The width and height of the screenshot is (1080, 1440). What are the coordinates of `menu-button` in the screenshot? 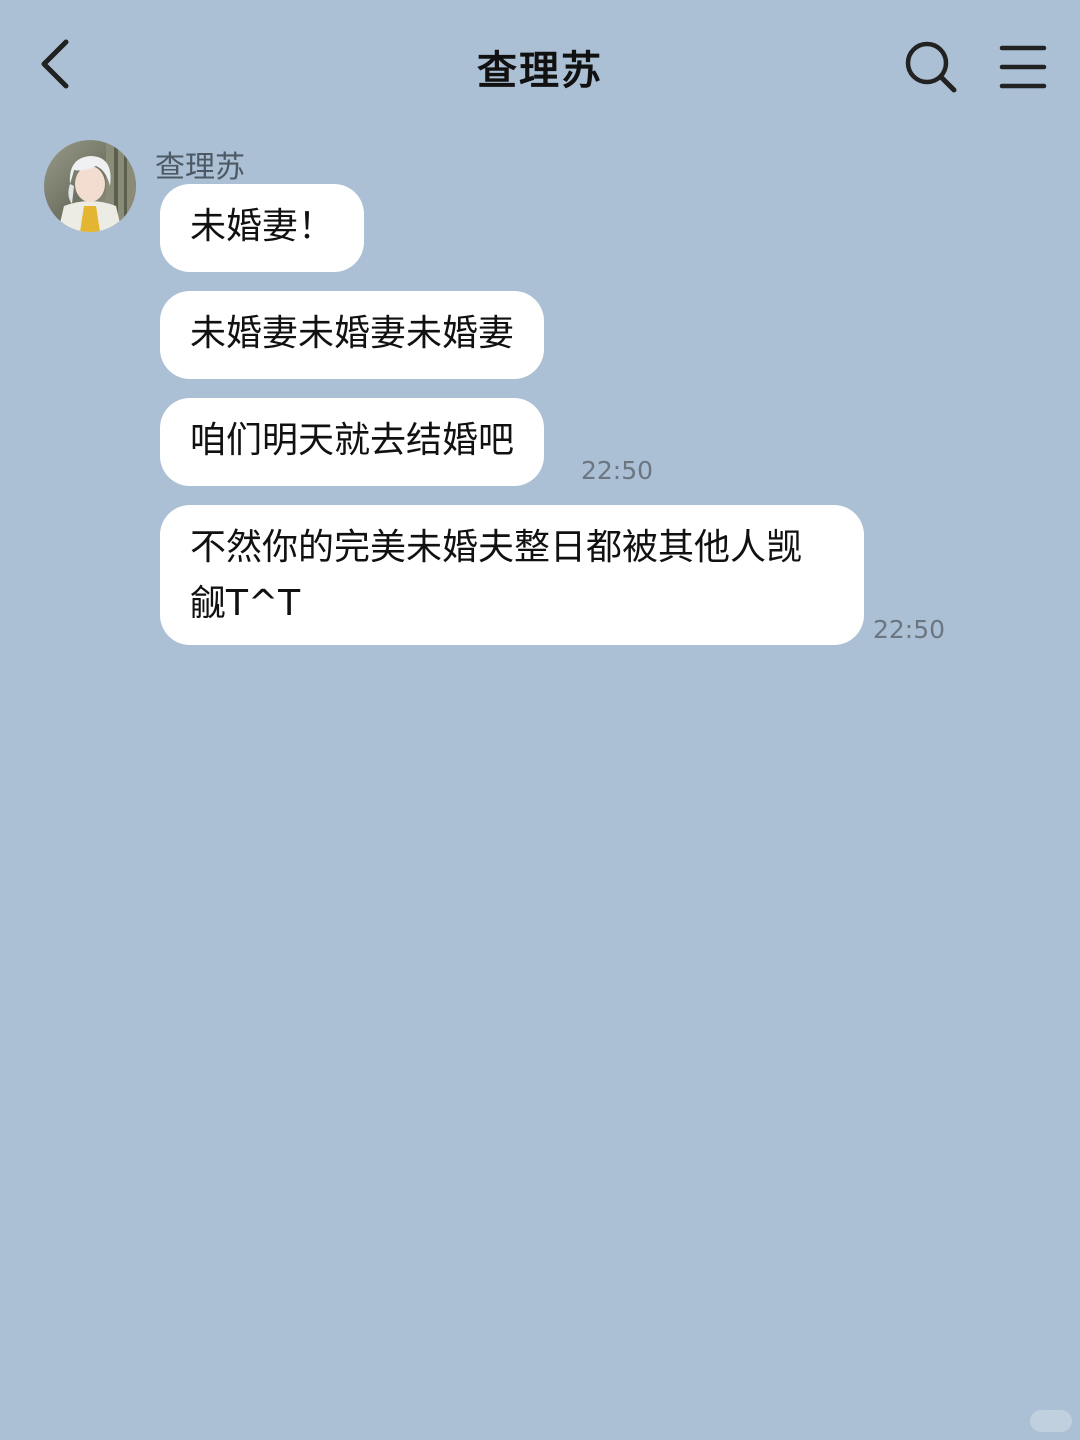 It's located at (1023, 67).